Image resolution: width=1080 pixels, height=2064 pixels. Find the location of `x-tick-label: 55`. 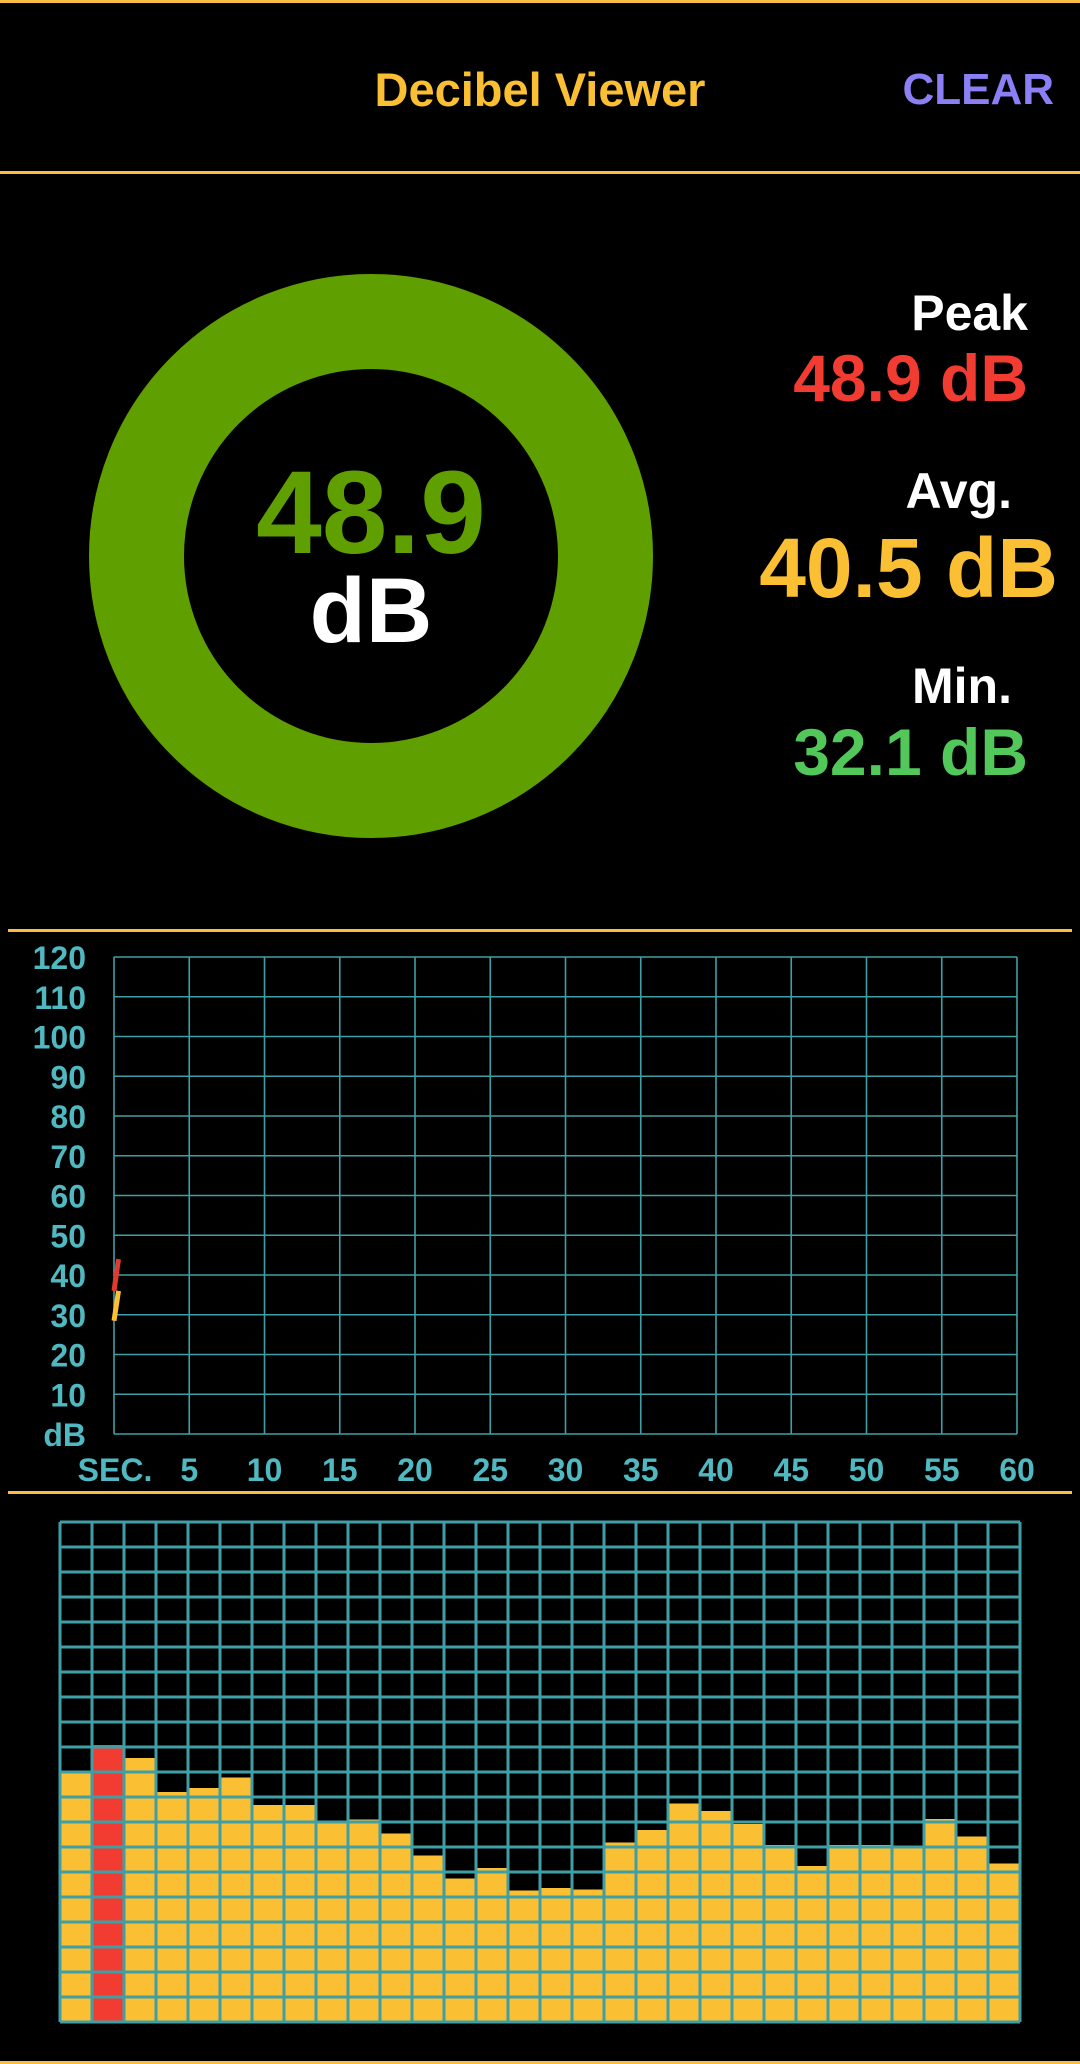

x-tick-label: 55 is located at coordinates (942, 1470).